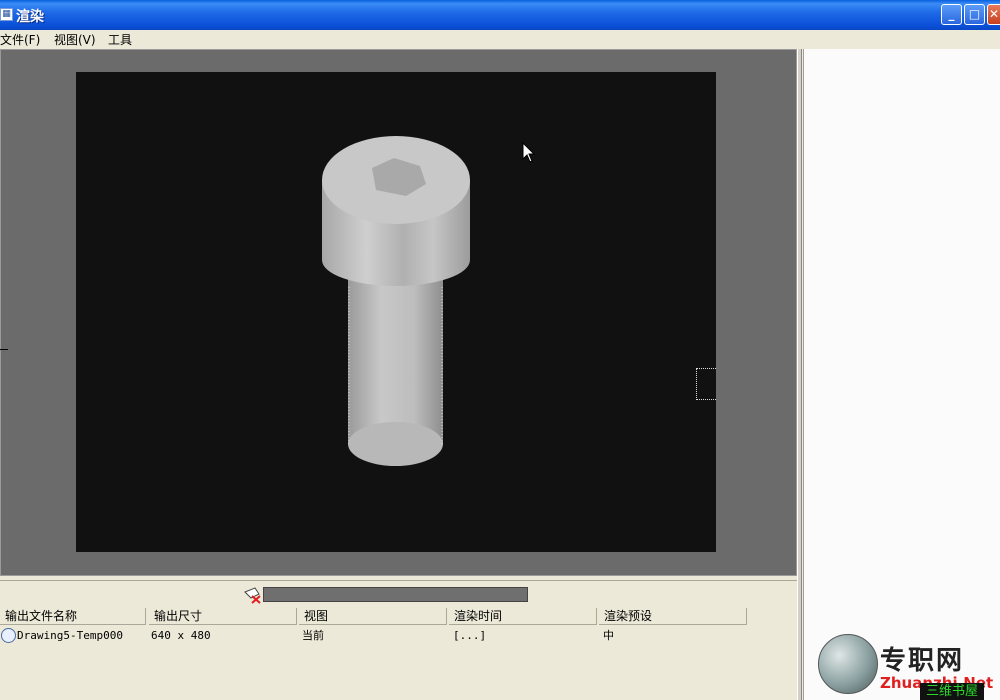 This screenshot has width=1000, height=700. What do you see at coordinates (70, 635) in the screenshot?
I see `cell-filename: Drawing5-Temp000` at bounding box center [70, 635].